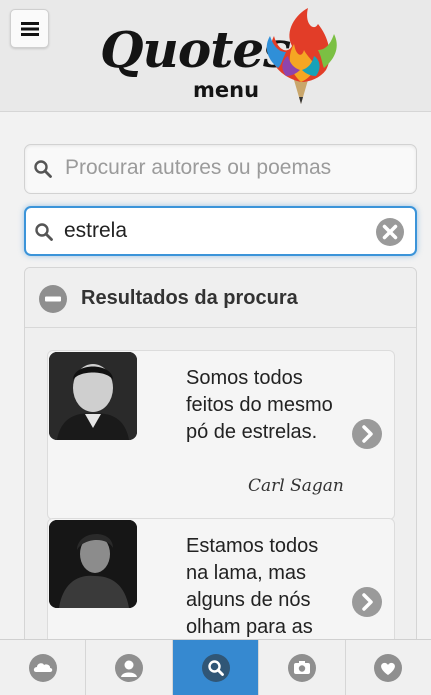  Describe the element at coordinates (296, 486) in the screenshot. I see `quote-author: Carl Sagan` at that location.